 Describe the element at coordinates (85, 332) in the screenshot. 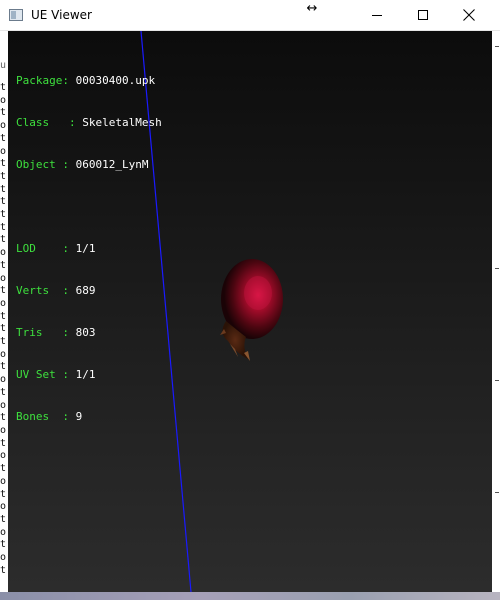

I see `info-value: 803` at that location.